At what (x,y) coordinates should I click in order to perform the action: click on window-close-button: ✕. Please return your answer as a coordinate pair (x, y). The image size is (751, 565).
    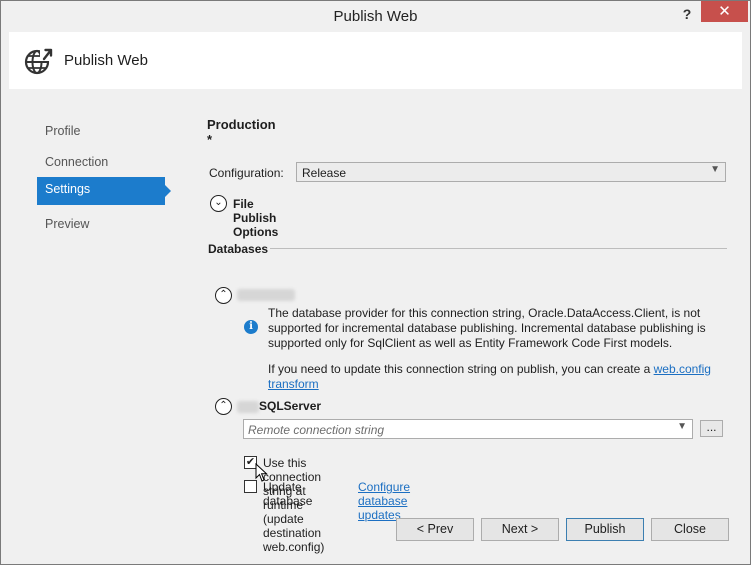
    Looking at the image, I should click on (724, 11).